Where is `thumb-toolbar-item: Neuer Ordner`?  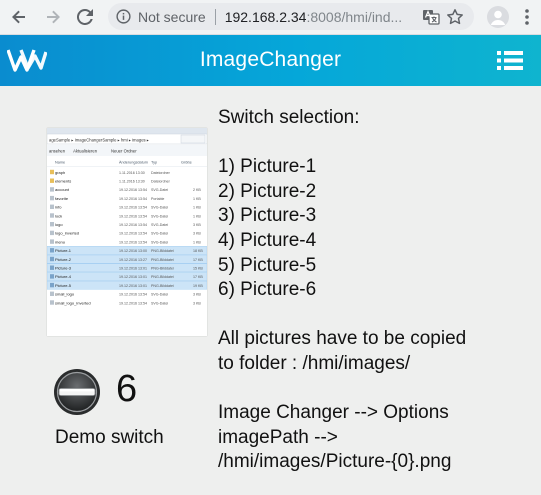 thumb-toolbar-item: Neuer Ordner is located at coordinates (124, 151).